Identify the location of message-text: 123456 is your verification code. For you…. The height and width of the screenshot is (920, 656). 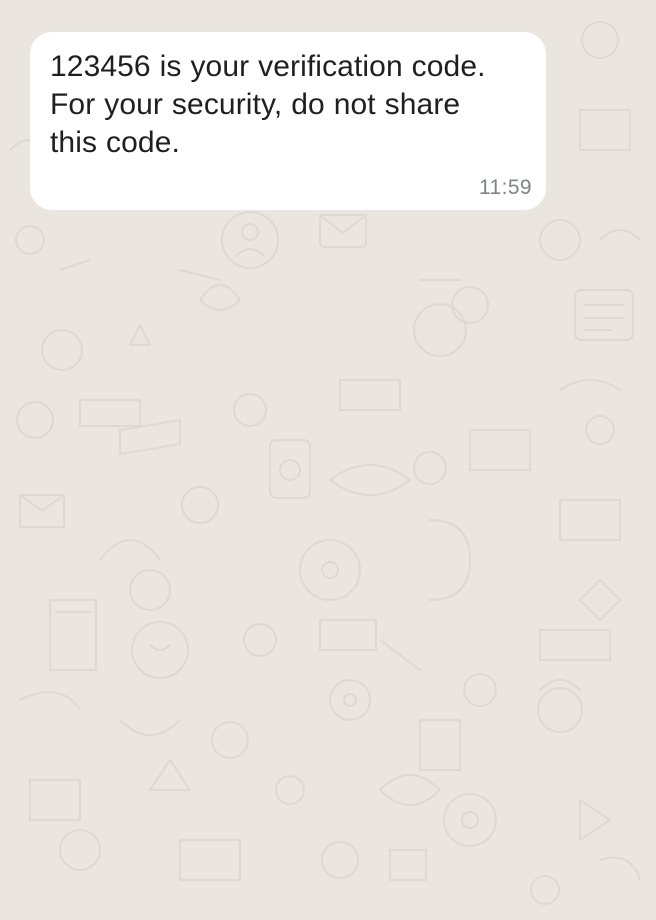
(291, 105).